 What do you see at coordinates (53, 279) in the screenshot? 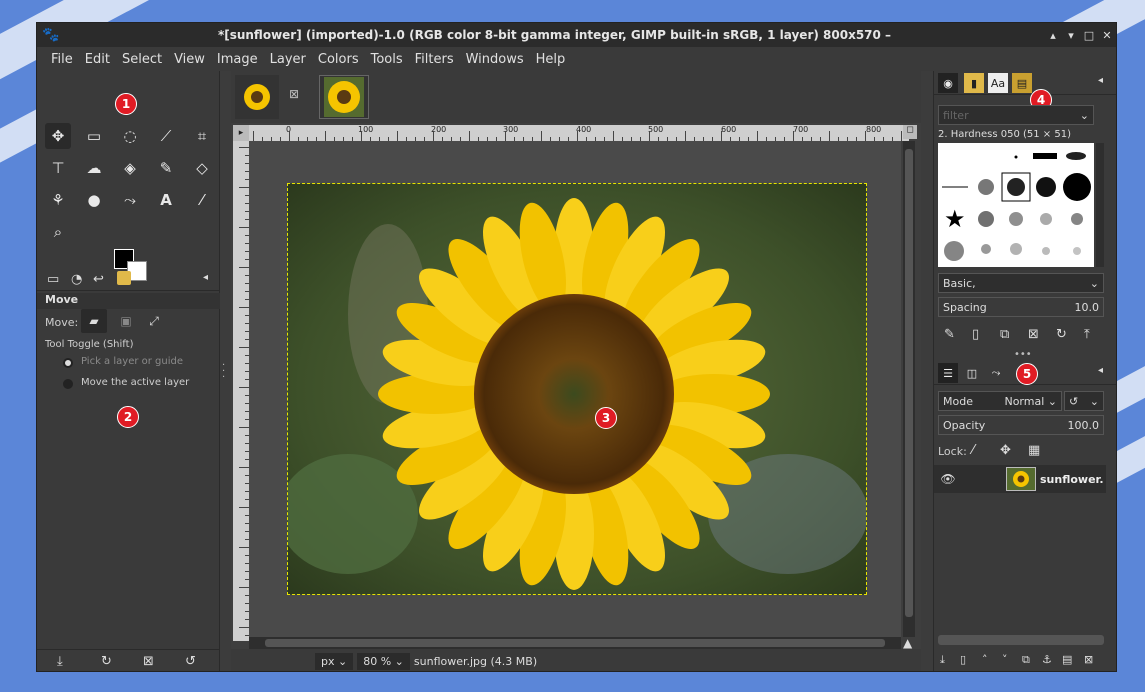
I see `tool-options-tab-icon: ▭` at bounding box center [53, 279].